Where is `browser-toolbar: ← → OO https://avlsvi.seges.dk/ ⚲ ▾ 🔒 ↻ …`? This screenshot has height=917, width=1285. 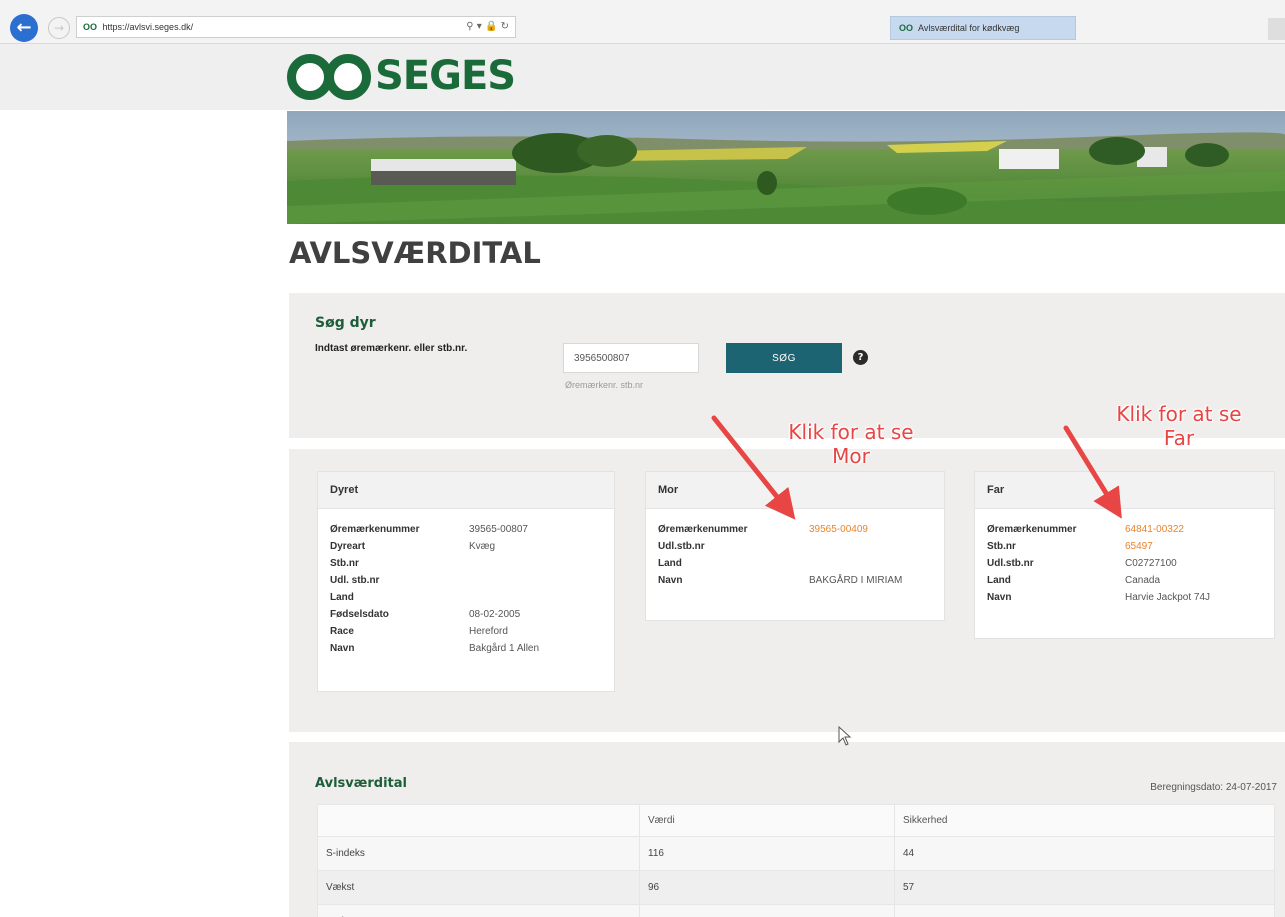
browser-toolbar: ← → OO https://avlsvi.seges.dk/ ⚲ ▾ 🔒 ↻ … is located at coordinates (642, 22).